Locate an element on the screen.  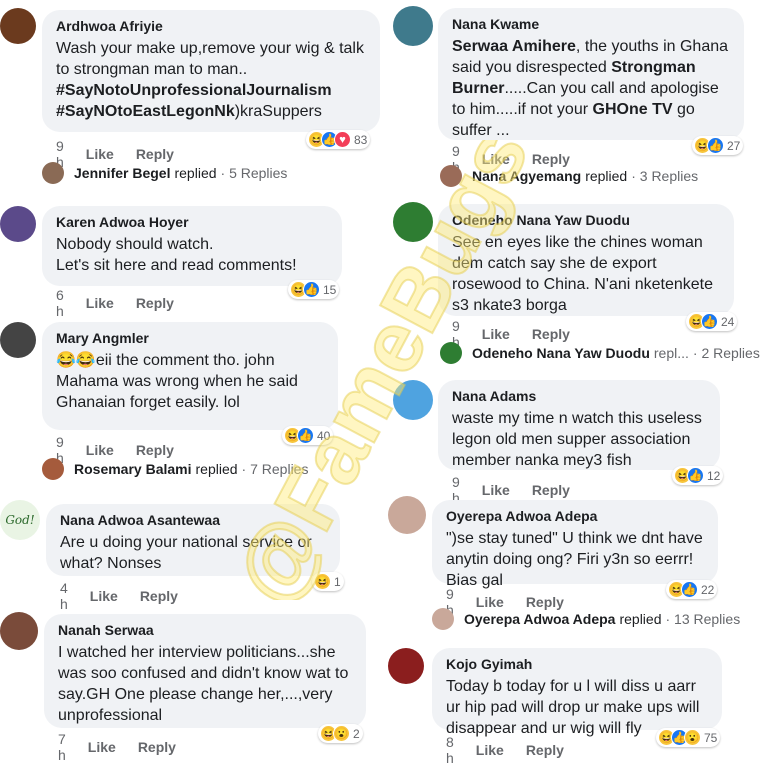
view-replies: Nana Agyemang replied · 3 Replies is located at coordinates (569, 176).